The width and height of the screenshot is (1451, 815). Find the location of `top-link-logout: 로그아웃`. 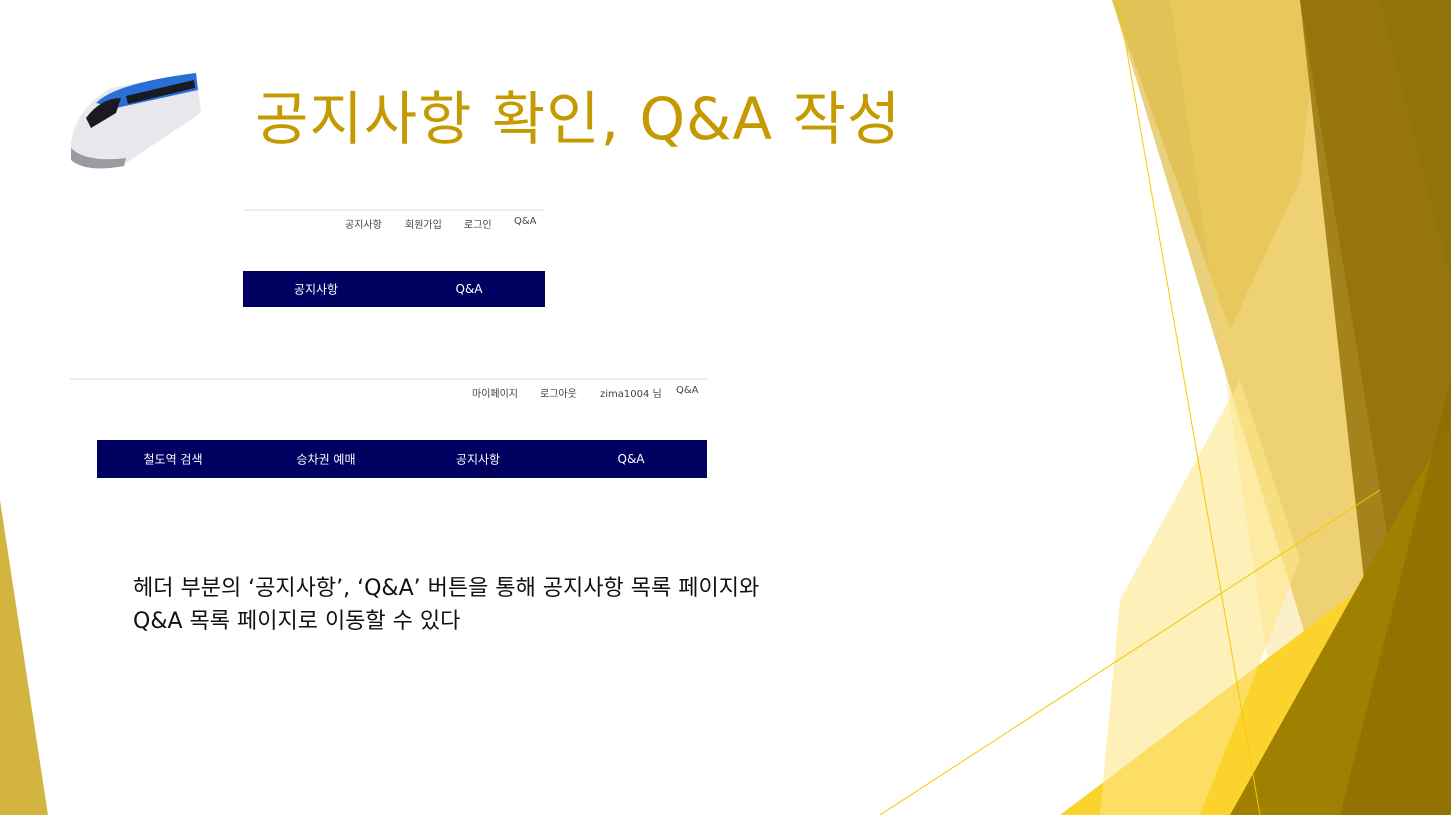

top-link-logout: 로그아웃 is located at coordinates (558, 392).